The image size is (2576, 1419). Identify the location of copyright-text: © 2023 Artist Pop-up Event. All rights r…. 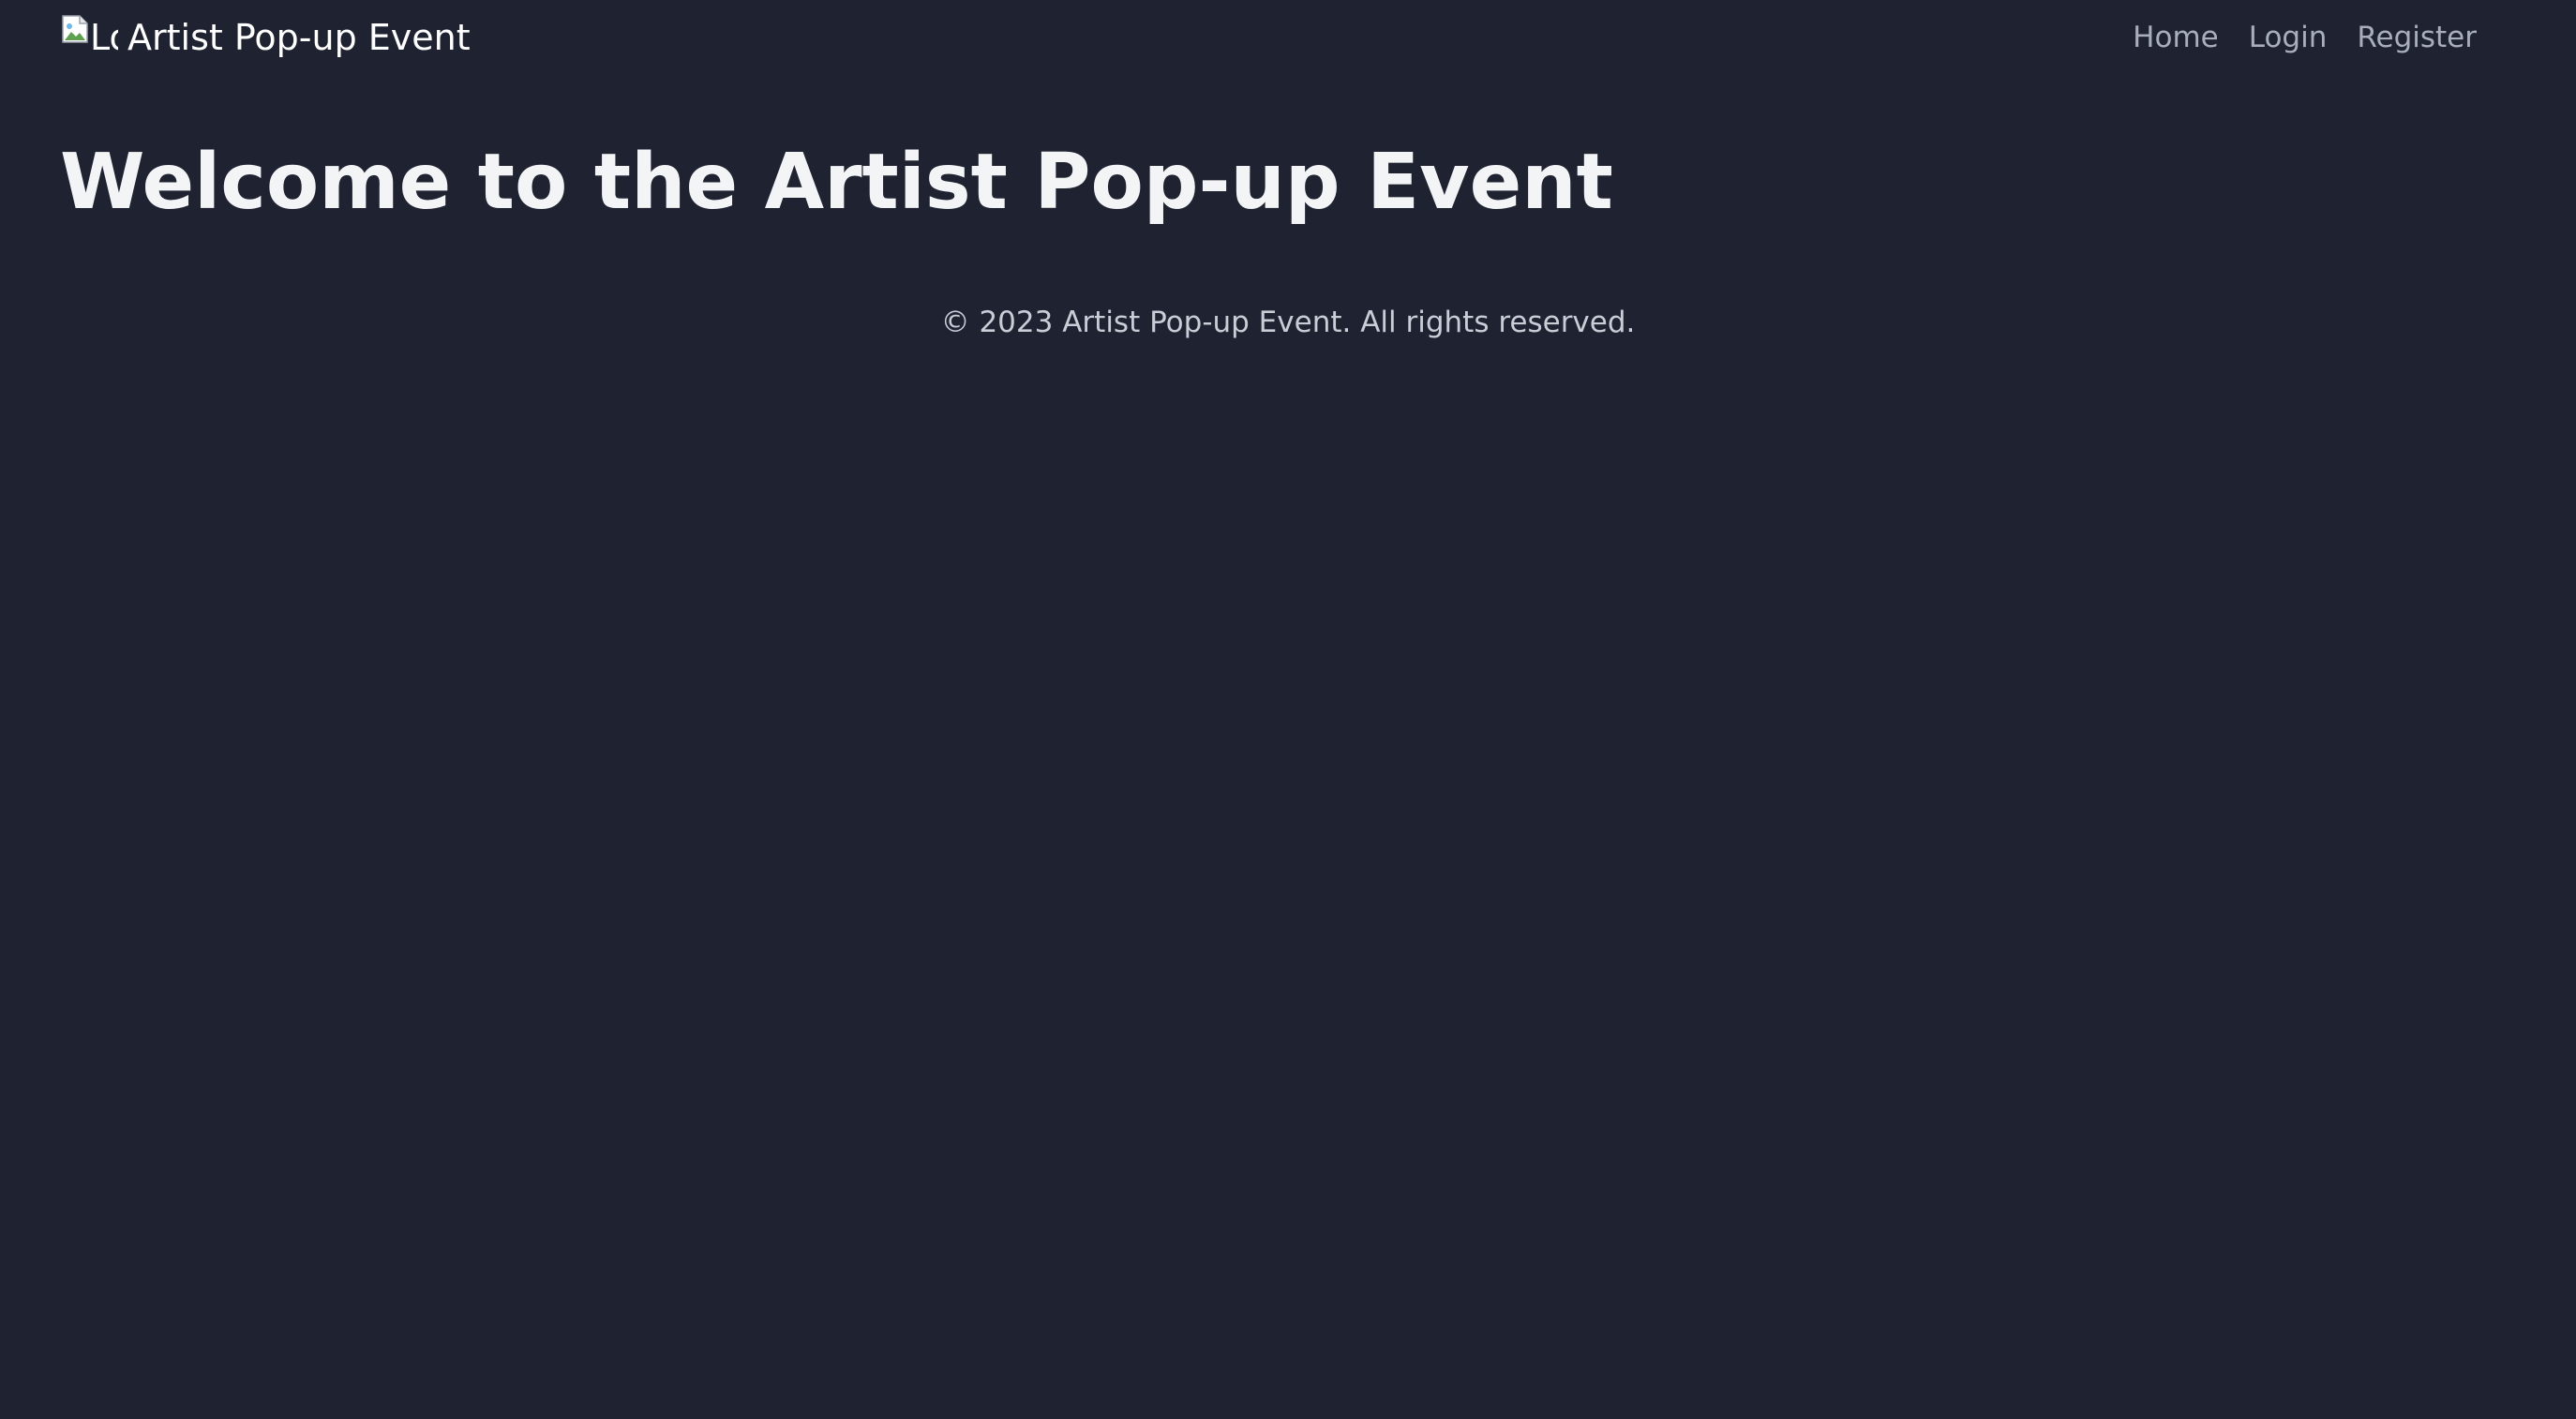
(1288, 322).